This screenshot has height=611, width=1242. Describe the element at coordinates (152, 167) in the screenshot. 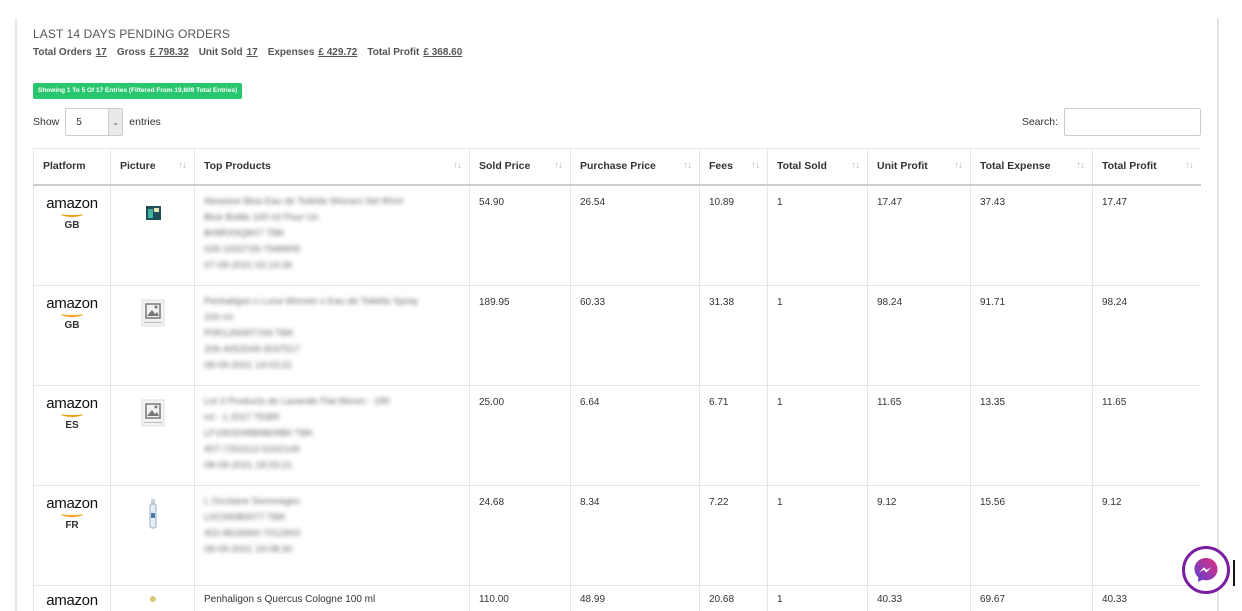

I see `column-header-picture: Picture ↑↓` at that location.